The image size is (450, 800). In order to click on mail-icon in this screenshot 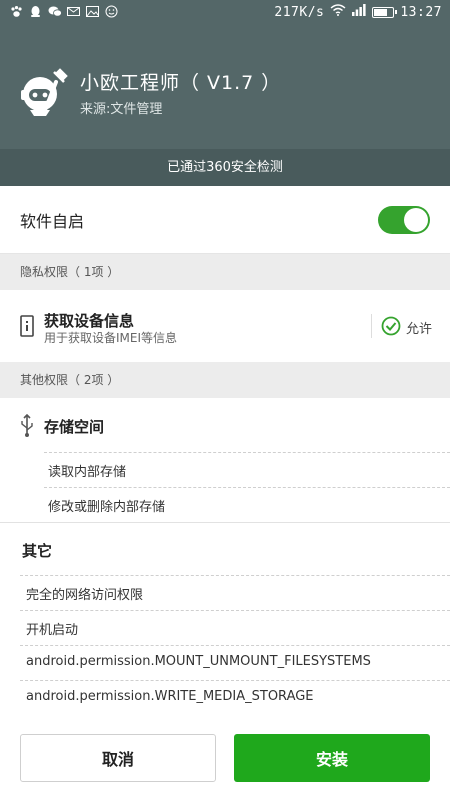, I will do `click(73, 11)`.